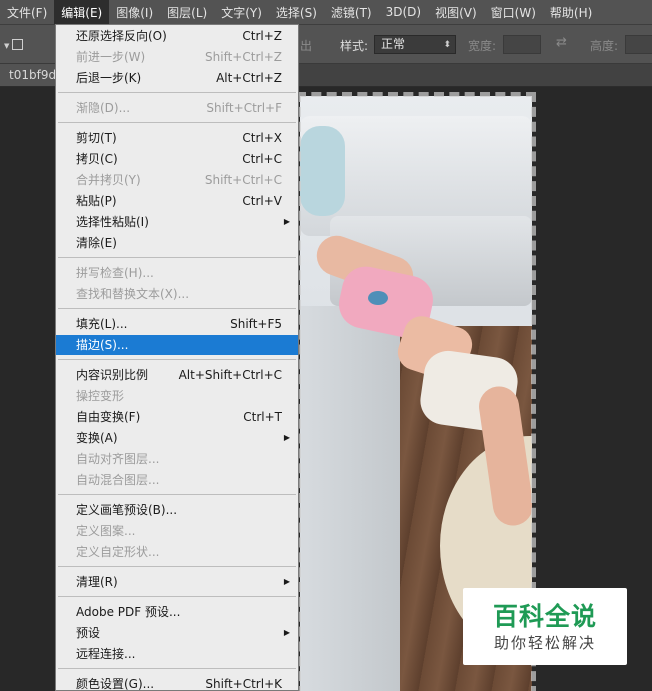 The height and width of the screenshot is (691, 652). Describe the element at coordinates (513, 12) in the screenshot. I see `menu-window: 窗口(W)` at that location.